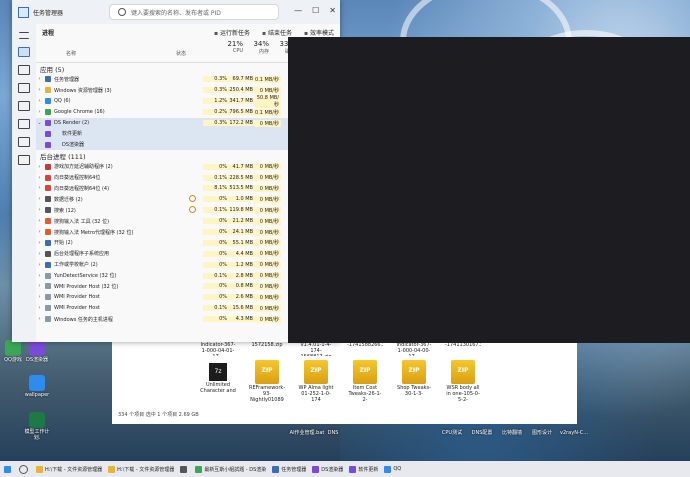 The image size is (690, 477). I want to click on column-name: 名称, so click(106, 51).